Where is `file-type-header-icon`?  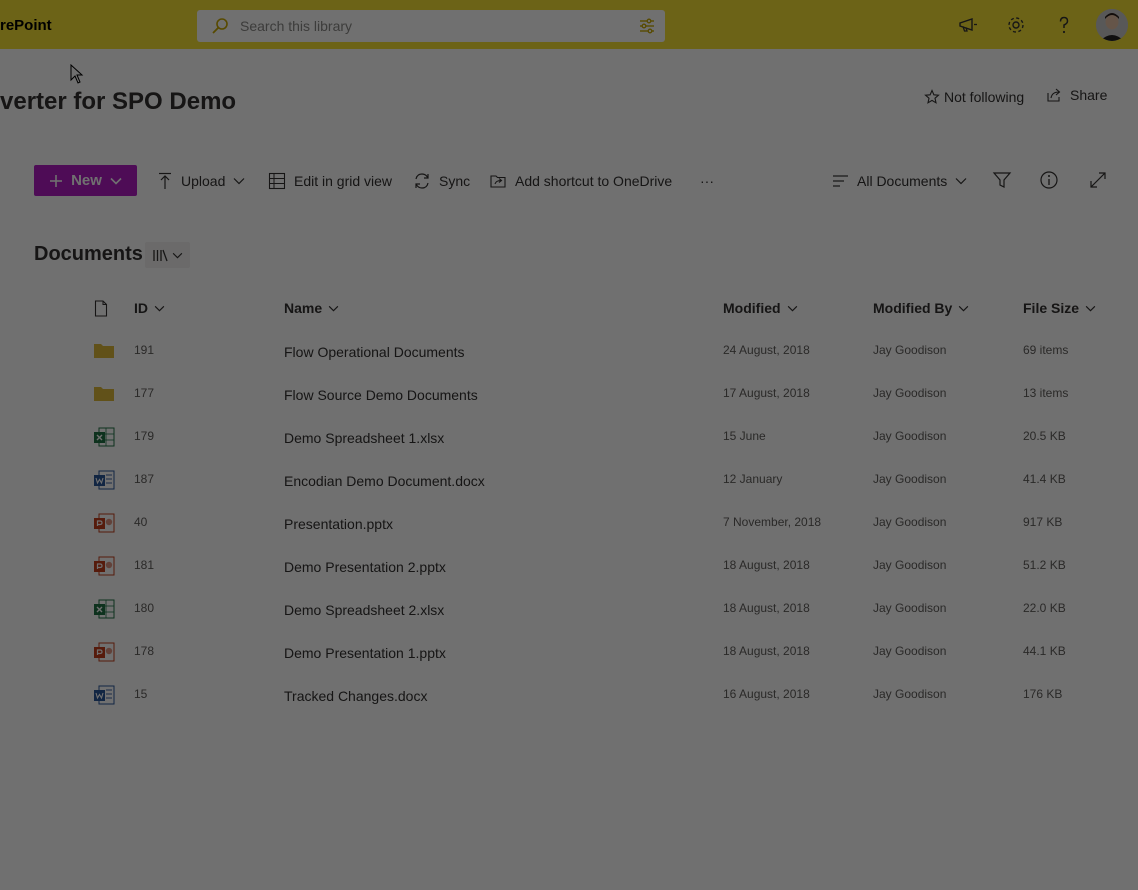 file-type-header-icon is located at coordinates (101, 308).